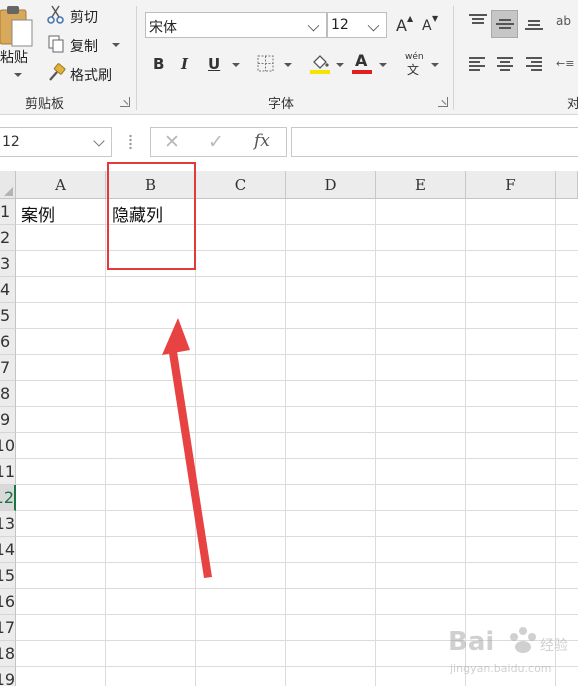 Image resolution: width=578 pixels, height=686 pixels. What do you see at coordinates (478, 21) in the screenshot?
I see `align-top-icon` at bounding box center [478, 21].